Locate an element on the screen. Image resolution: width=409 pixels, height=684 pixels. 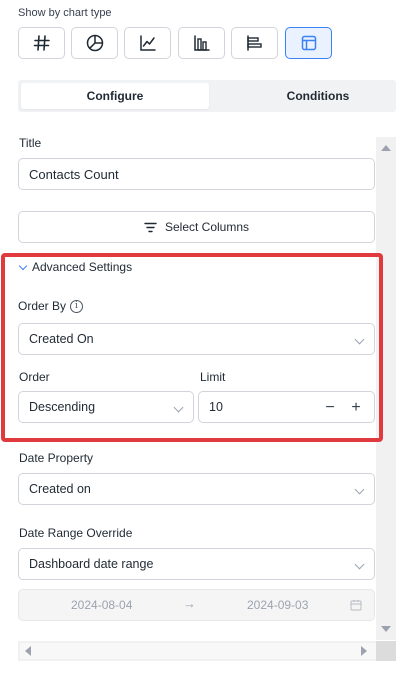
horizontal-bar-chart-icon is located at coordinates (254, 43).